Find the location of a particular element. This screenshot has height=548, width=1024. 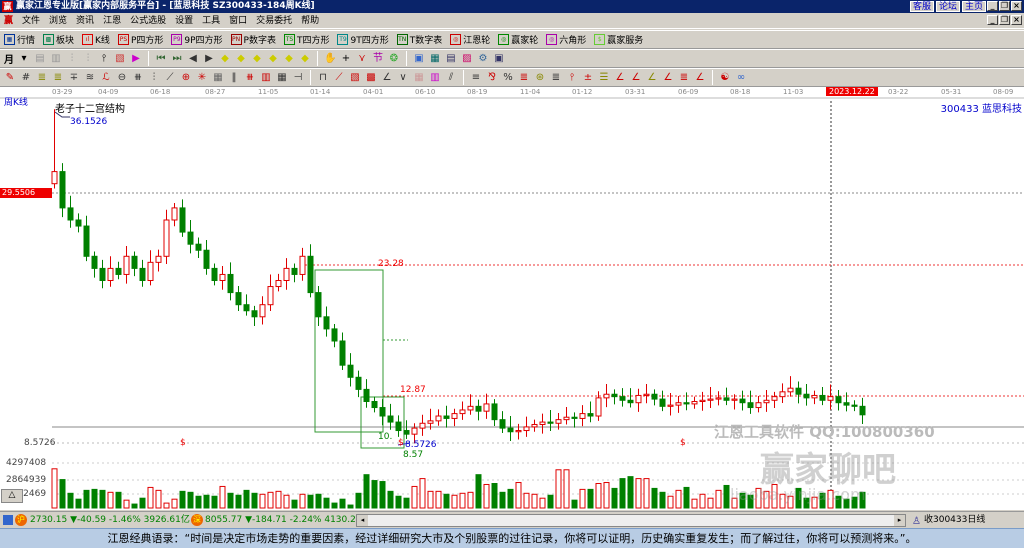

menu-help: 帮助 is located at coordinates (310, 20).